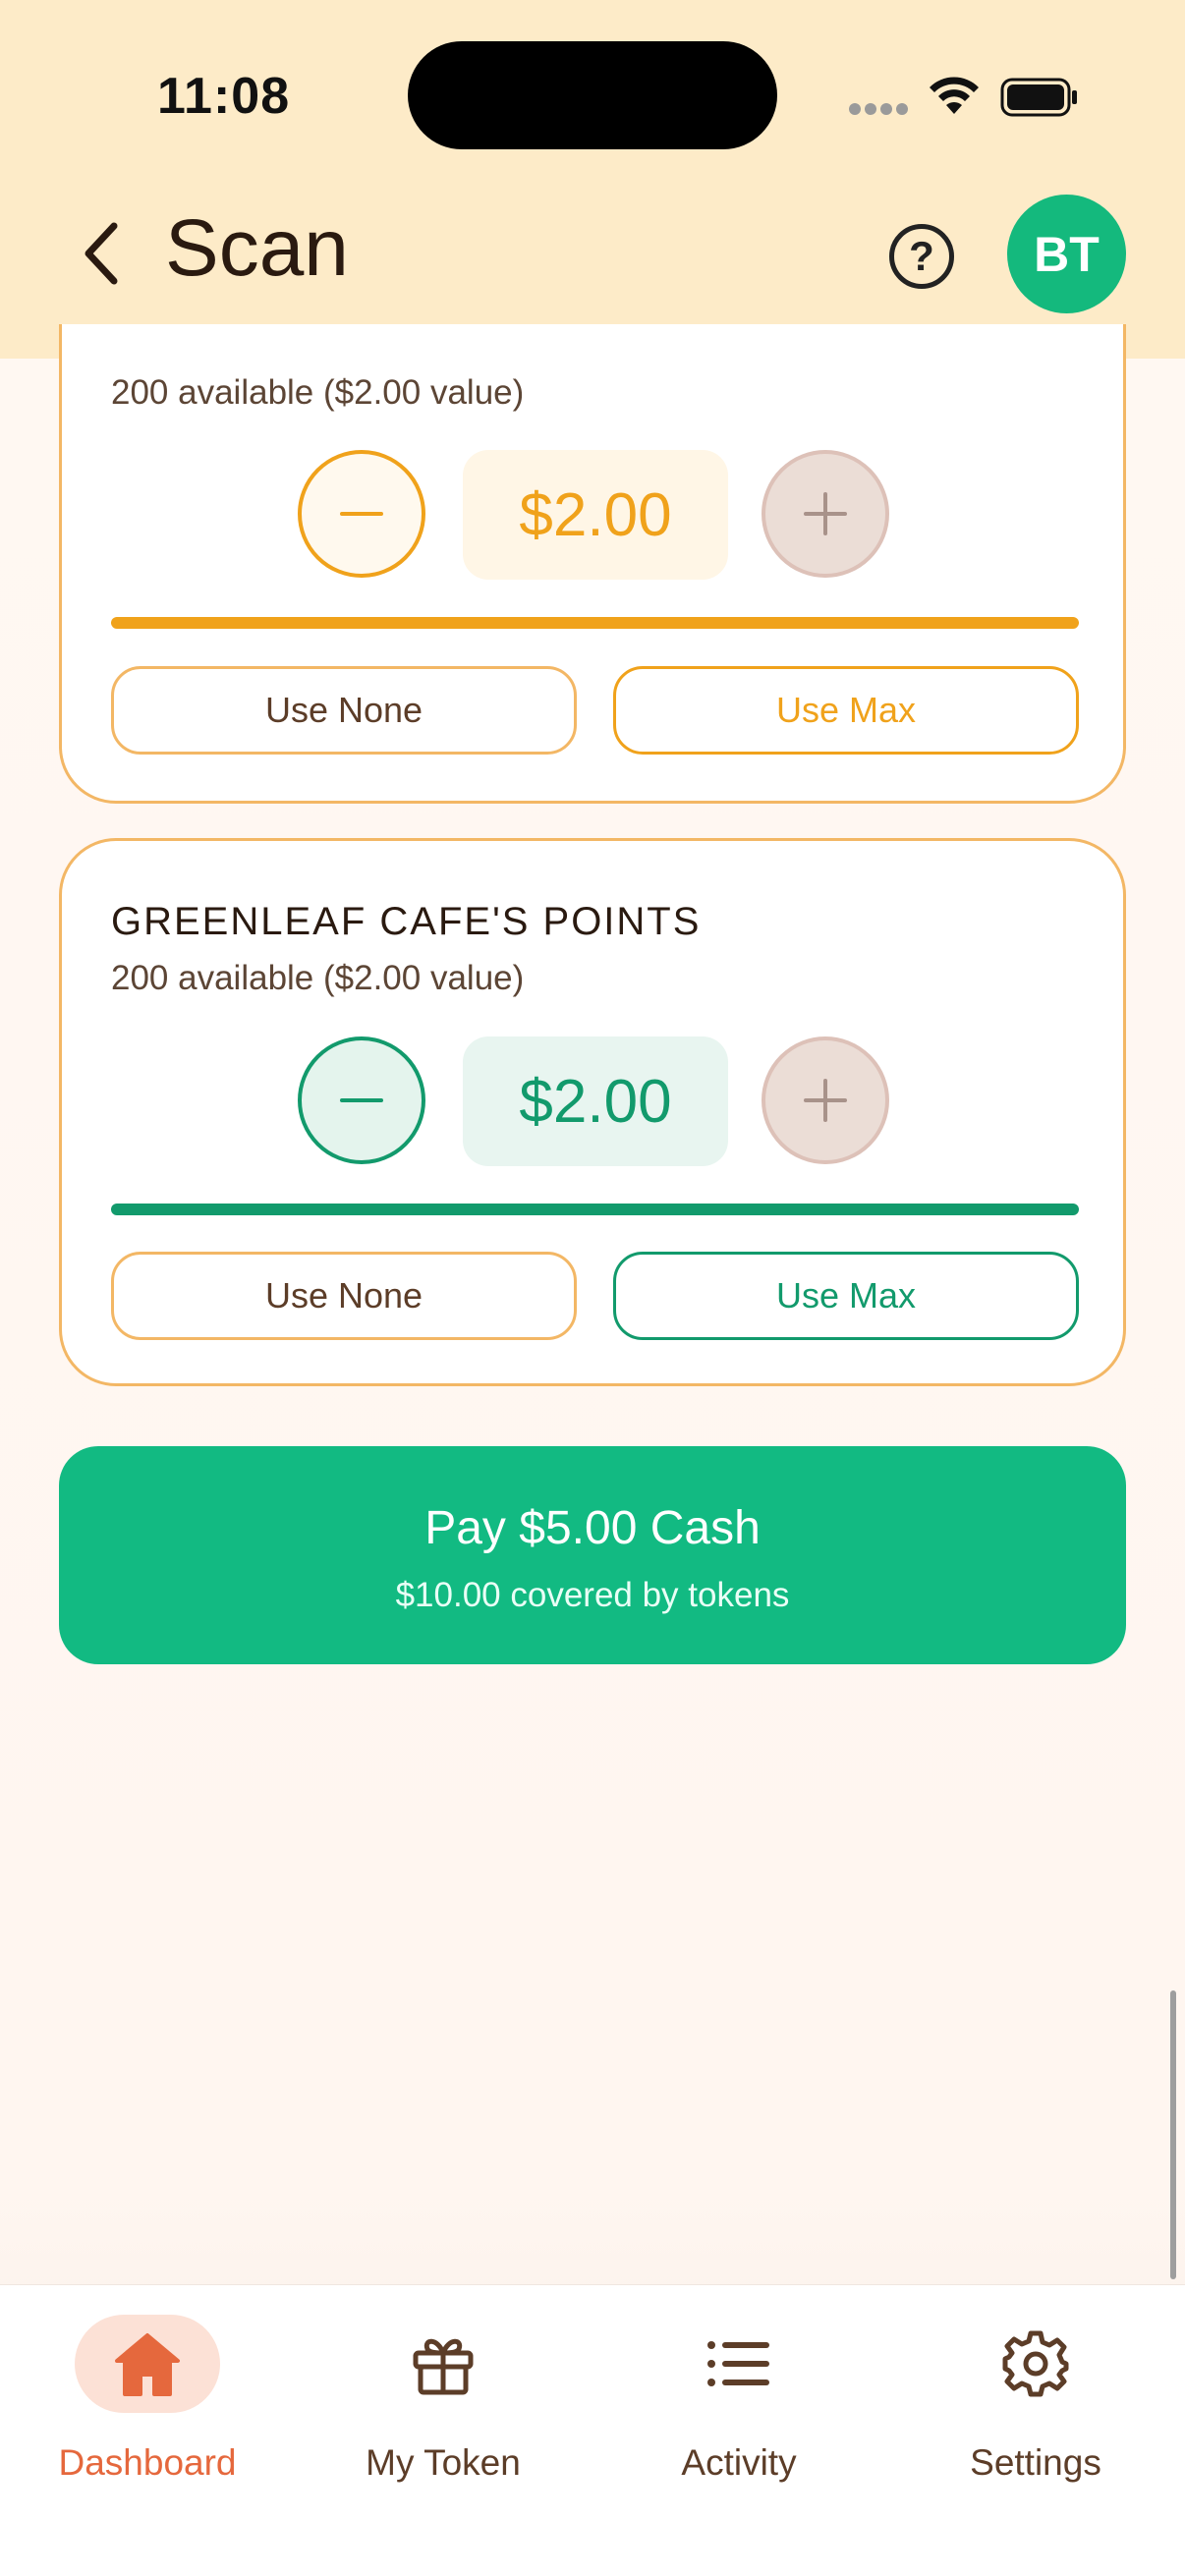 This screenshot has width=1185, height=2576. Describe the element at coordinates (257, 248) in the screenshot. I see `page-title: Scan` at that location.